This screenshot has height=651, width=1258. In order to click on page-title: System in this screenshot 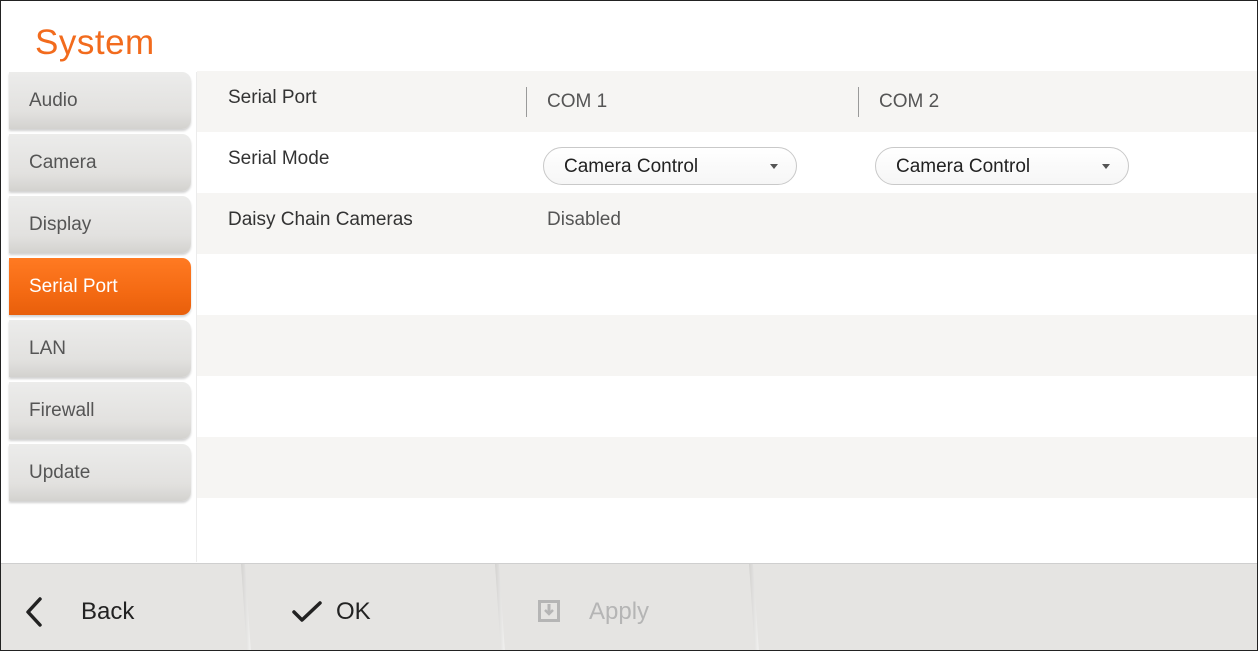, I will do `click(95, 42)`.